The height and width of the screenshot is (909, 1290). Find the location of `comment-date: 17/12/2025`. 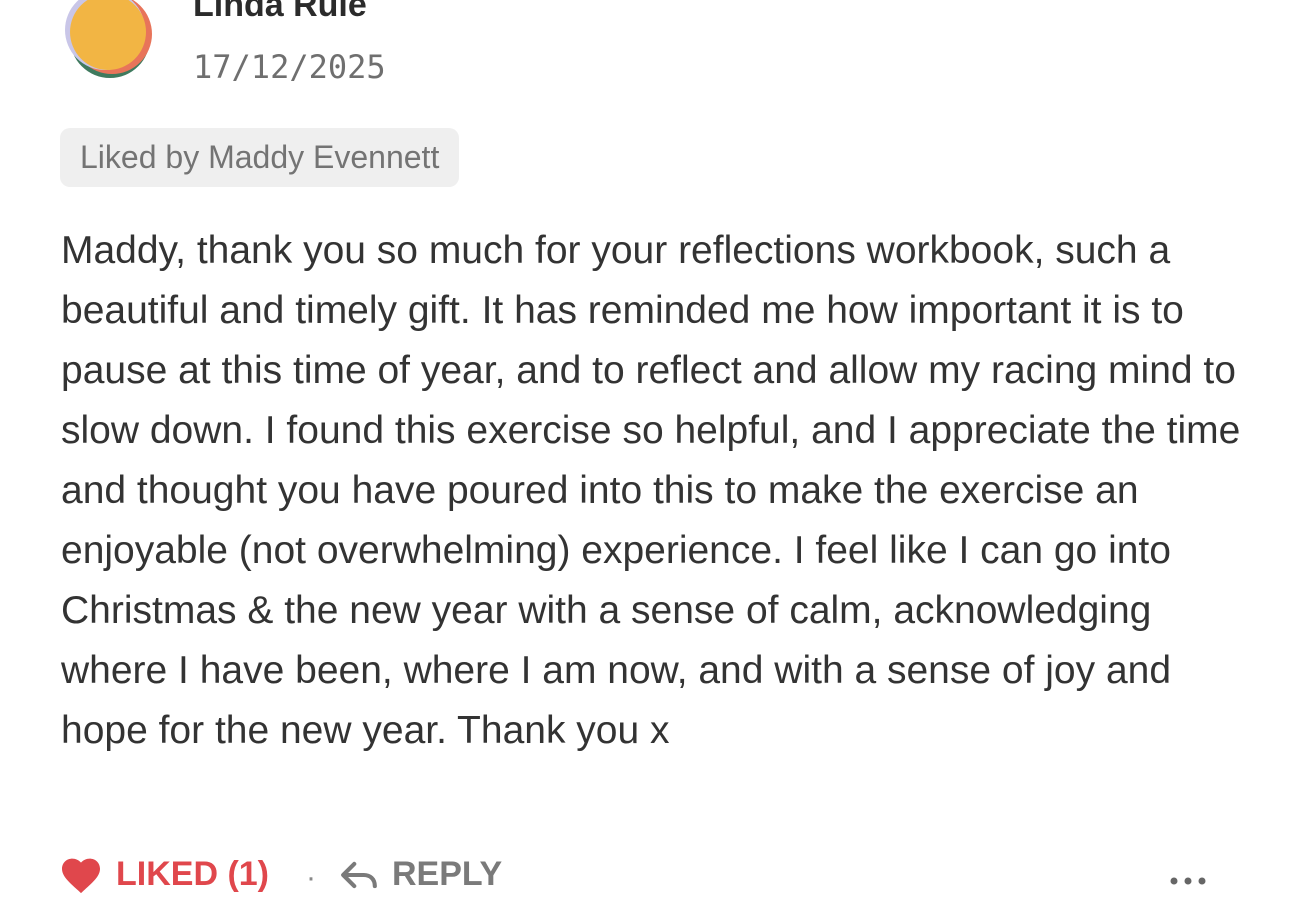

comment-date: 17/12/2025 is located at coordinates (289, 67).